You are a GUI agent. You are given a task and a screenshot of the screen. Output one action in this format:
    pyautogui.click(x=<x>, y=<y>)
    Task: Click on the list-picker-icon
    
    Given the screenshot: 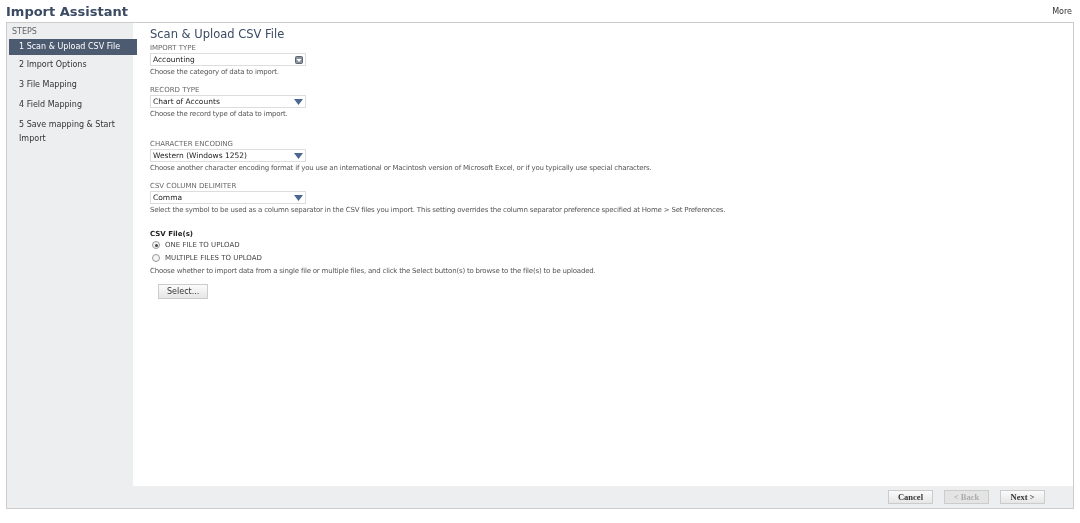 What is the action you would take?
    pyautogui.click(x=299, y=59)
    